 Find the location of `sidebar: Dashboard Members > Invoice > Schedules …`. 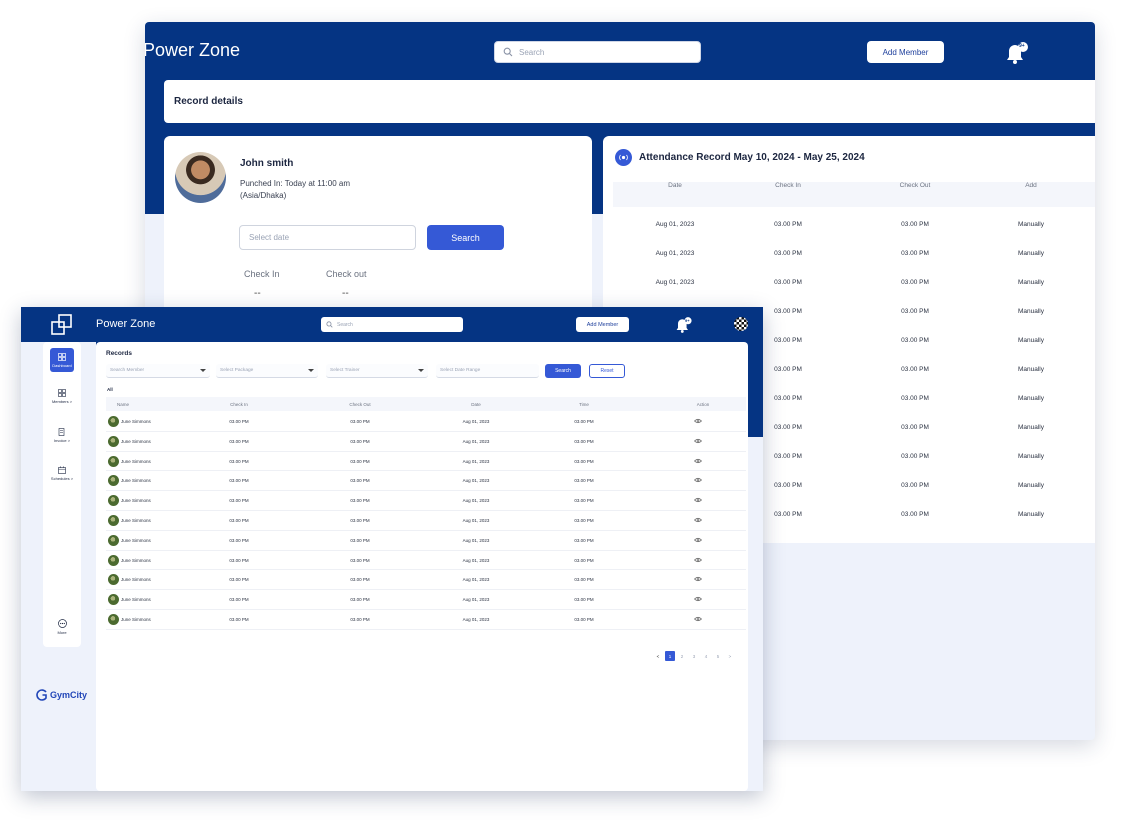

sidebar: Dashboard Members > Invoice > Schedules … is located at coordinates (58, 566).